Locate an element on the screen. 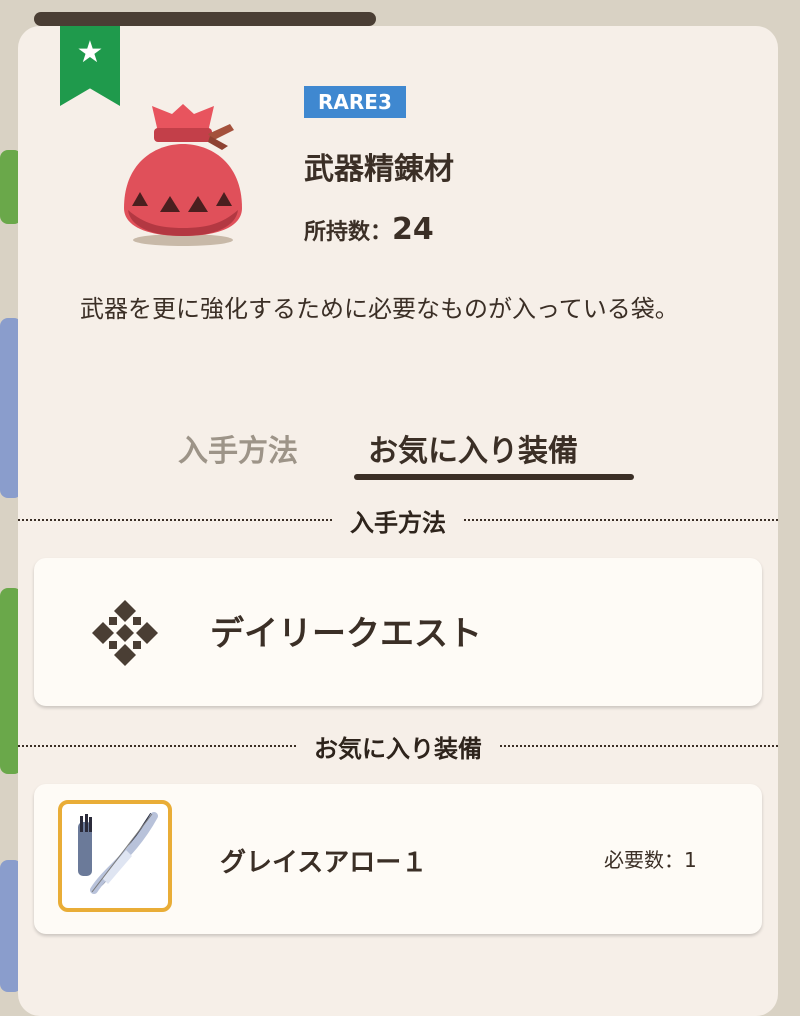 This screenshot has height=1016, width=800. obtain-method-card: デイリークエスト is located at coordinates (398, 632).